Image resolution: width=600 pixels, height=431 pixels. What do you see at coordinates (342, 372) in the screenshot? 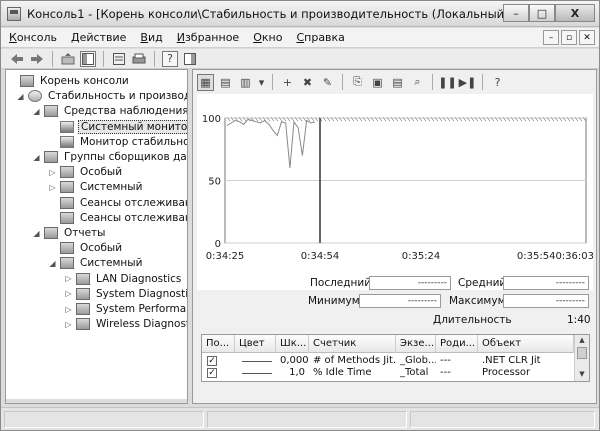
I see `counter-cell: % Idle Time` at bounding box center [342, 372].